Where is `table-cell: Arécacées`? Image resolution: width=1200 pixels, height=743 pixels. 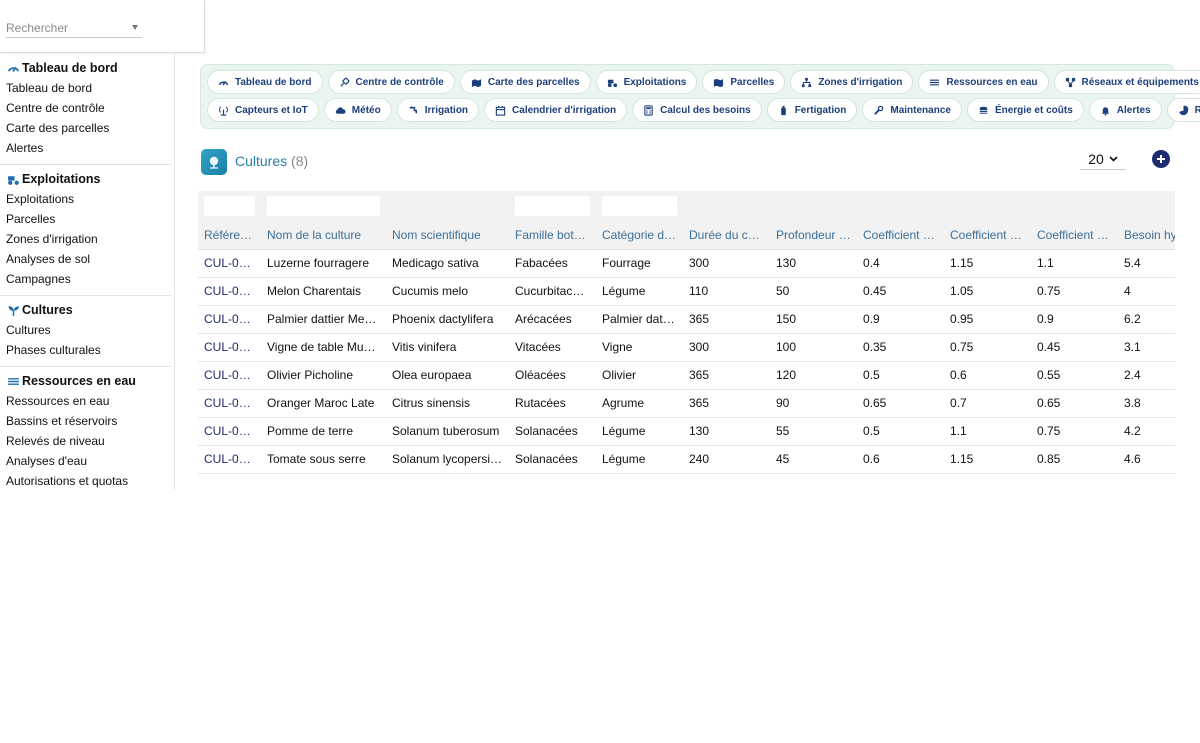
table-cell: Arécacées is located at coordinates (552, 319).